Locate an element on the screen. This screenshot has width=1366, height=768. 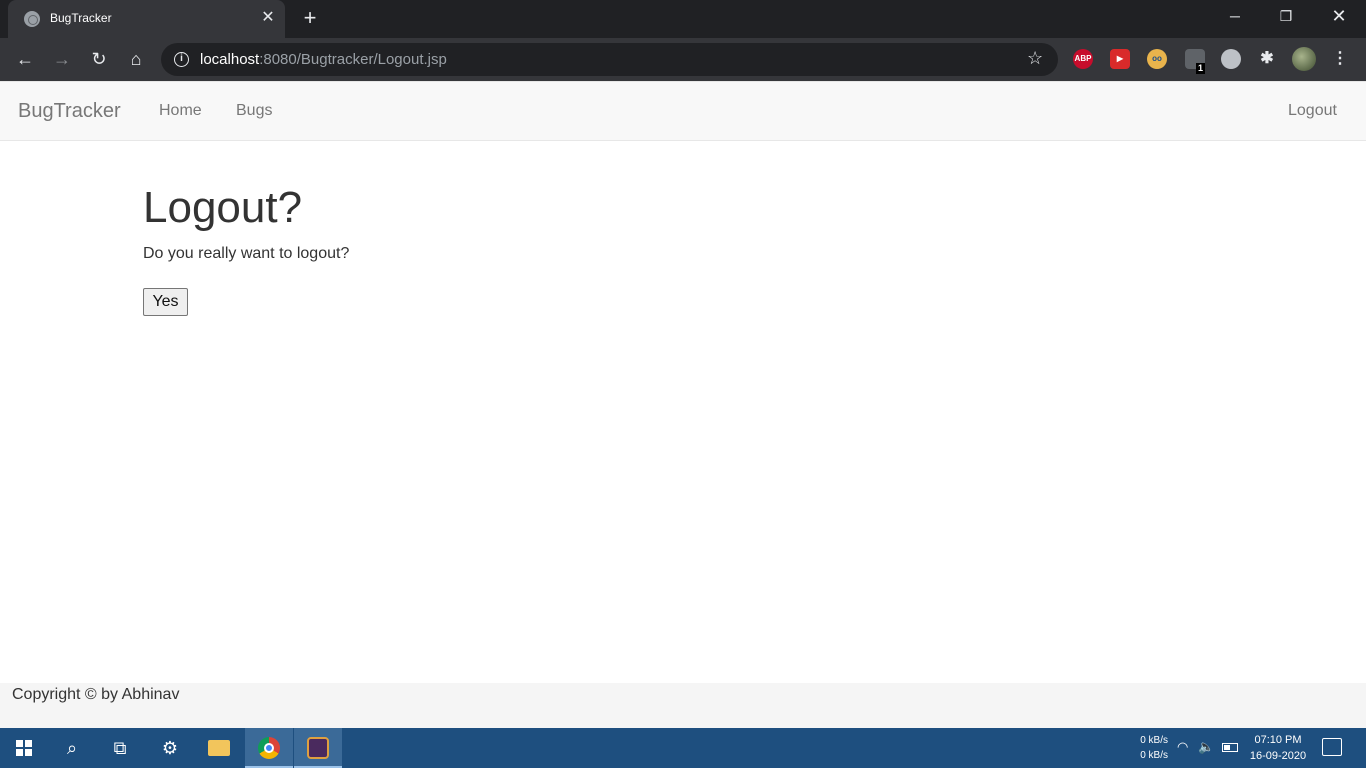
page-title: Logout? is located at coordinates (223, 207).